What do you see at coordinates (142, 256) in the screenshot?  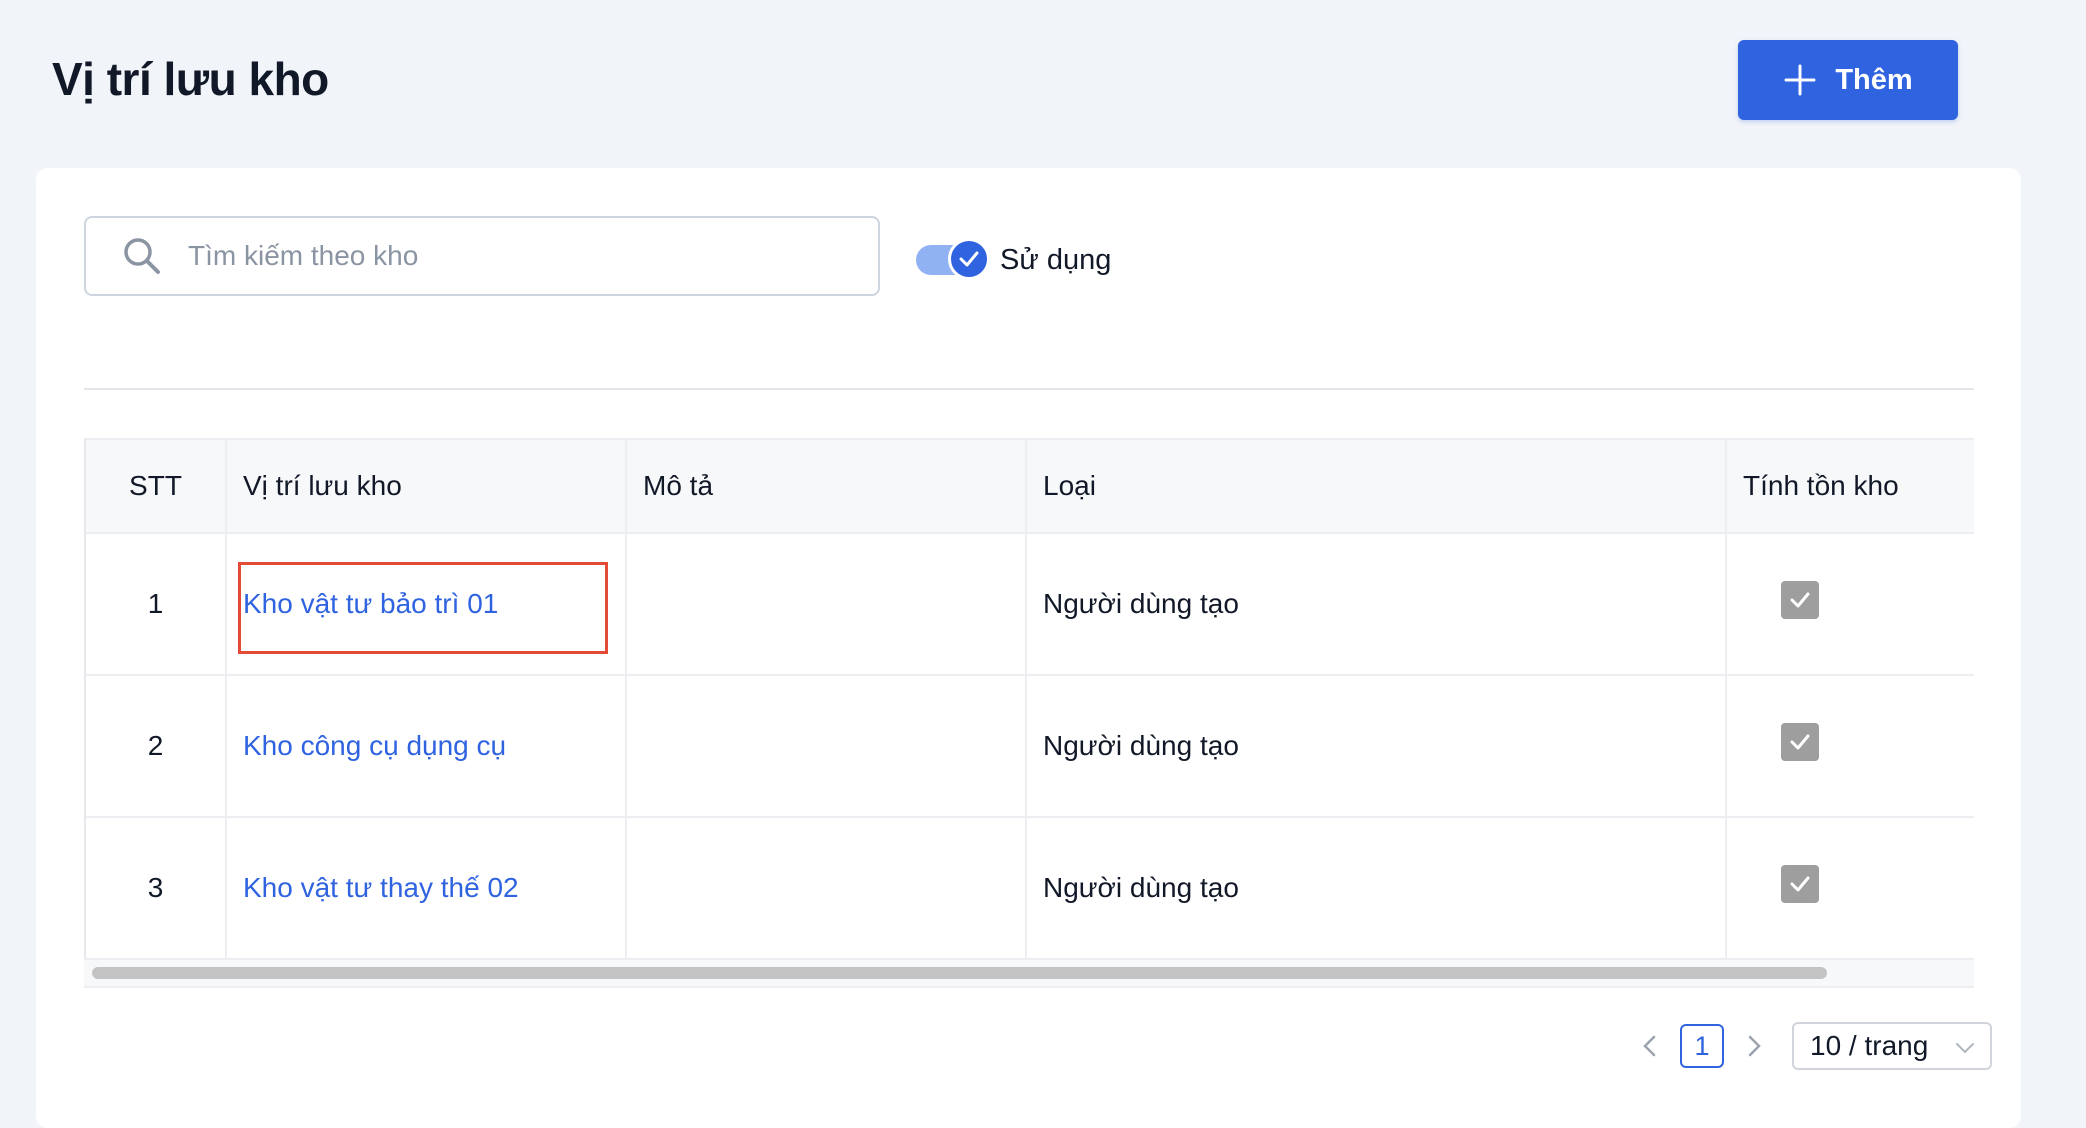 I see `search-icon` at bounding box center [142, 256].